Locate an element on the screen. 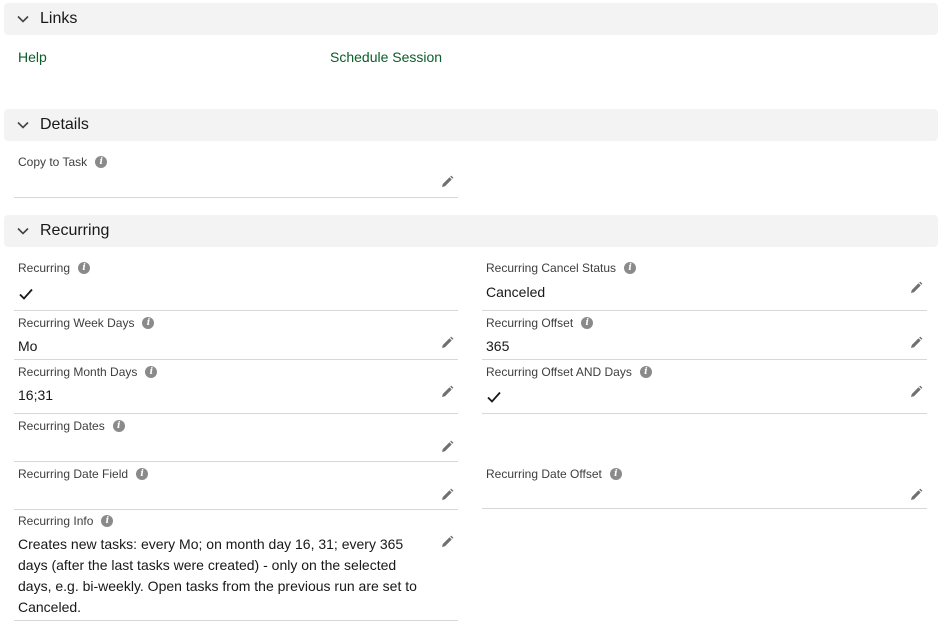  recurring-dates-field: Recurring Dates i is located at coordinates (236, 438).